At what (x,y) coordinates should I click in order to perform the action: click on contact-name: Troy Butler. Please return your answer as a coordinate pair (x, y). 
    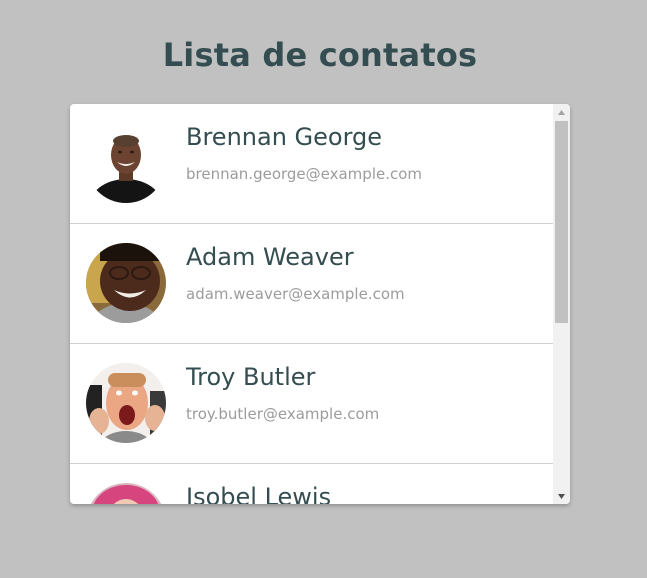
    Looking at the image, I should click on (251, 377).